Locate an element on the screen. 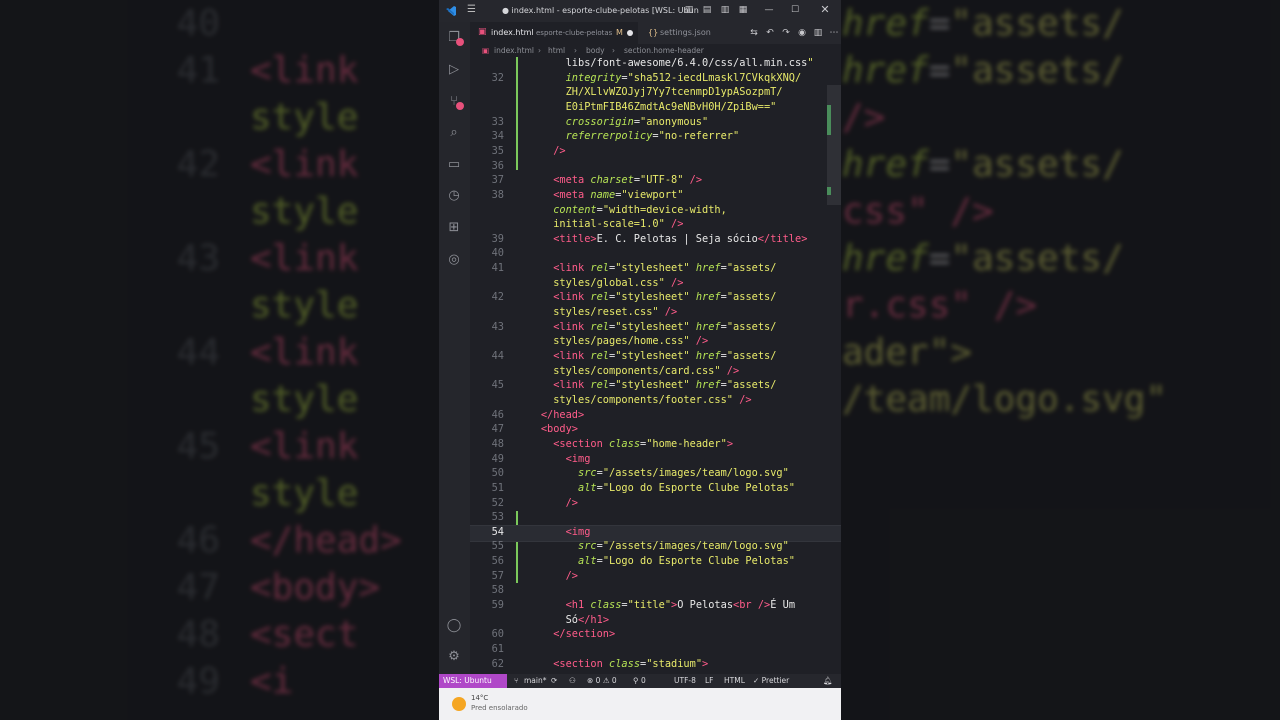 Image resolution: width=1280 pixels, height=720 pixels. code-line: 59 <h1 class="title">O Pelotas<br />É Um is located at coordinates (655, 606).